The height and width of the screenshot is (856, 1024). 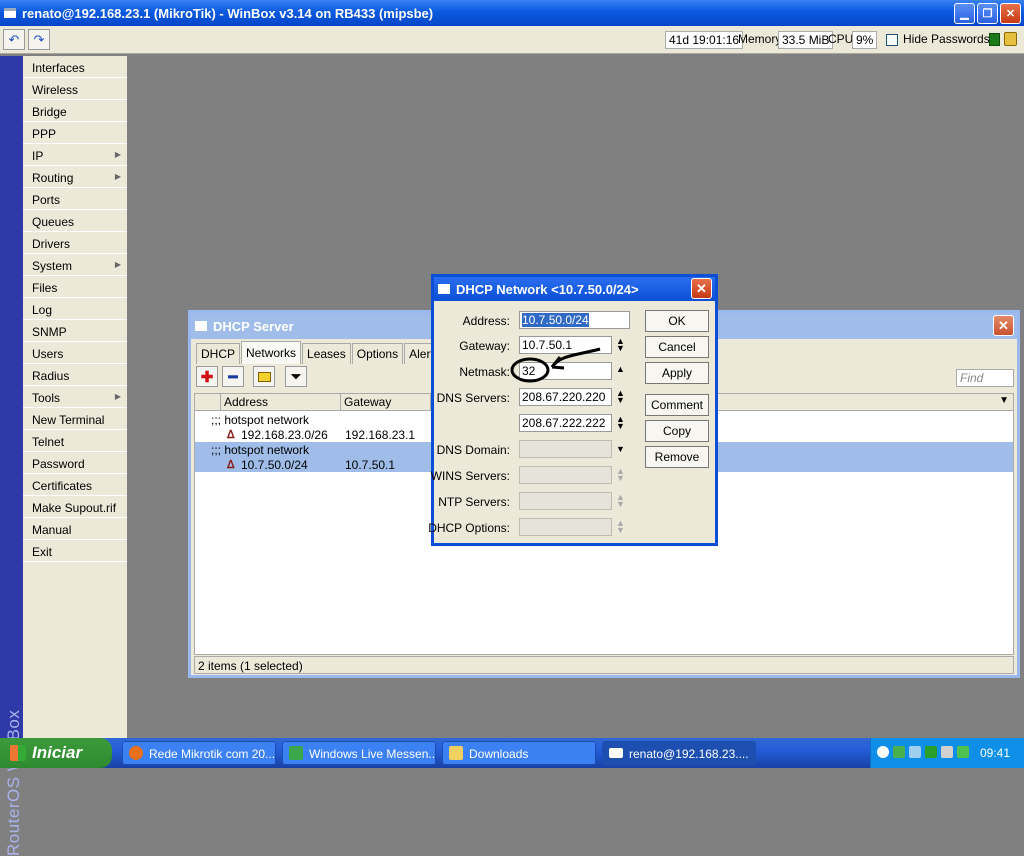 I want to click on sidebar-item-new-terminal: New Terminal, so click(x=75, y=419).